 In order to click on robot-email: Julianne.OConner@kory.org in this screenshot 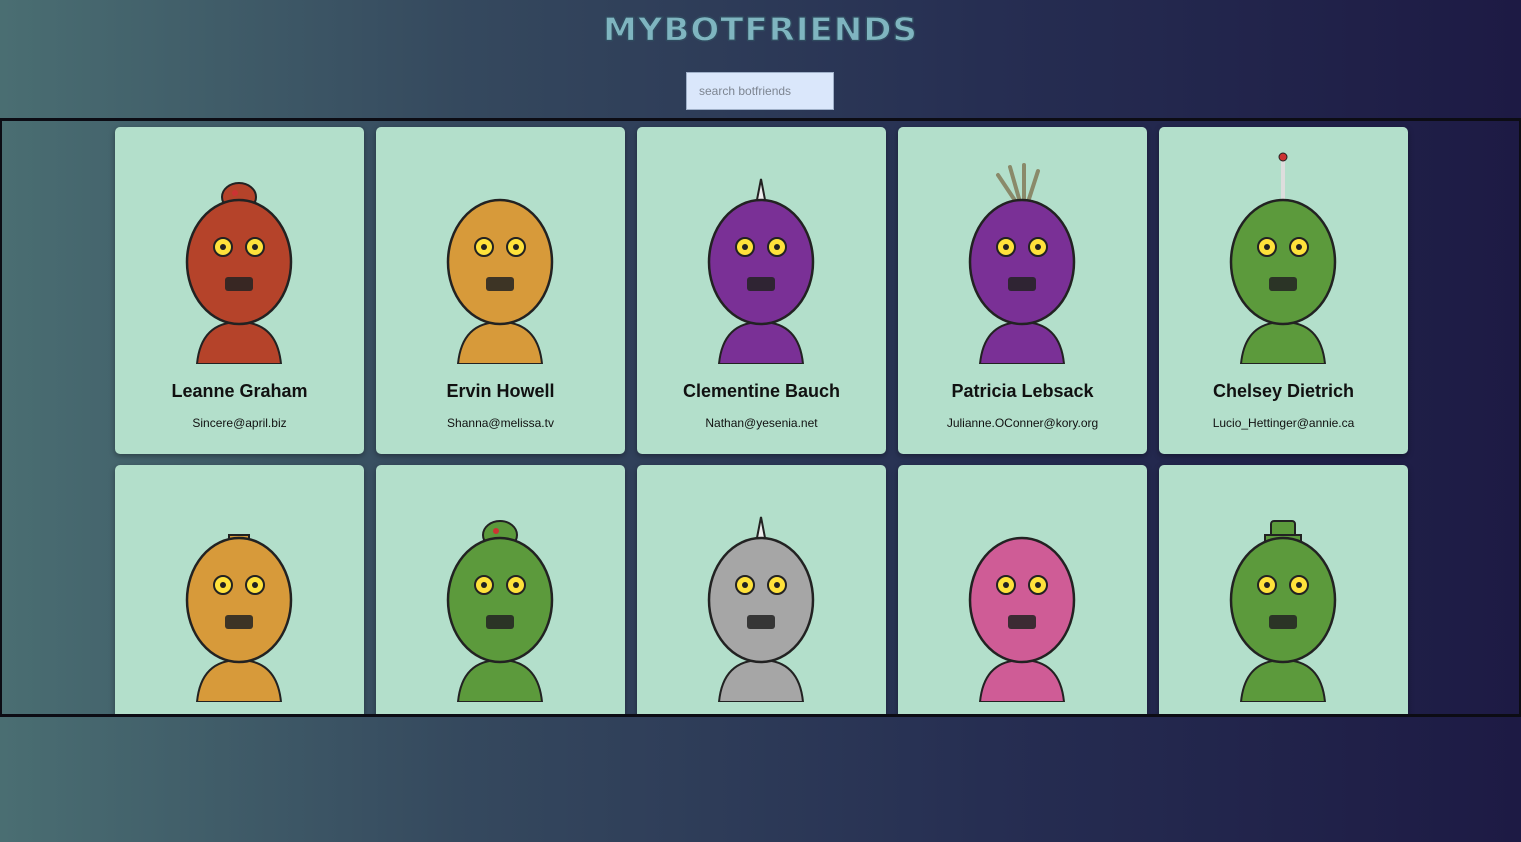, I will do `click(1022, 423)`.